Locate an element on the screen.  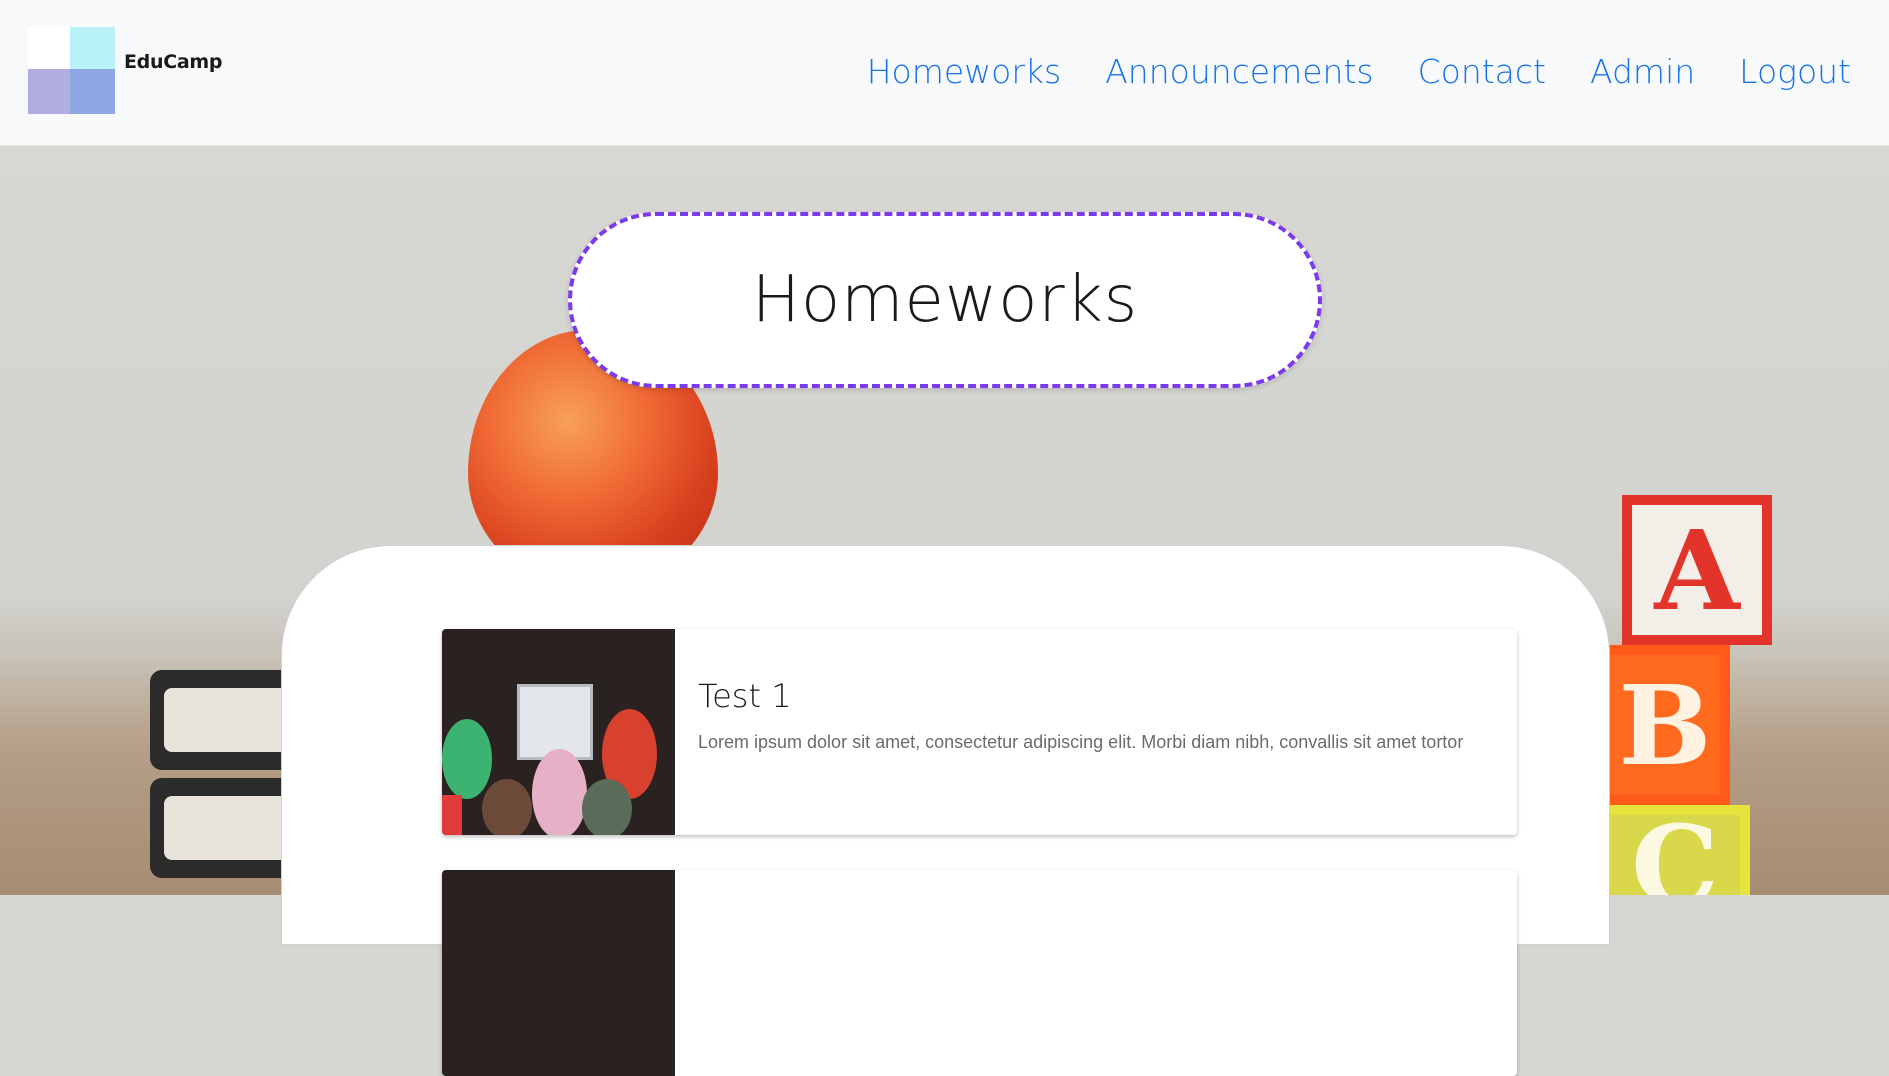
books-image is located at coordinates (230, 782).